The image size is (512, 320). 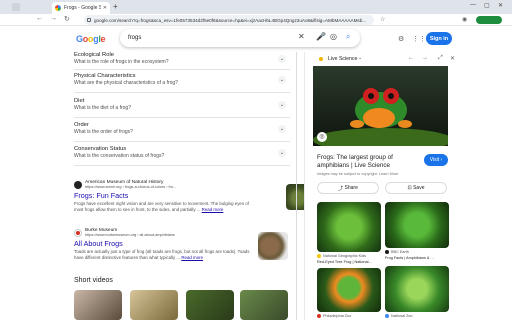 I want to click on paa-title: Ecological Role, so click(x=94, y=55).